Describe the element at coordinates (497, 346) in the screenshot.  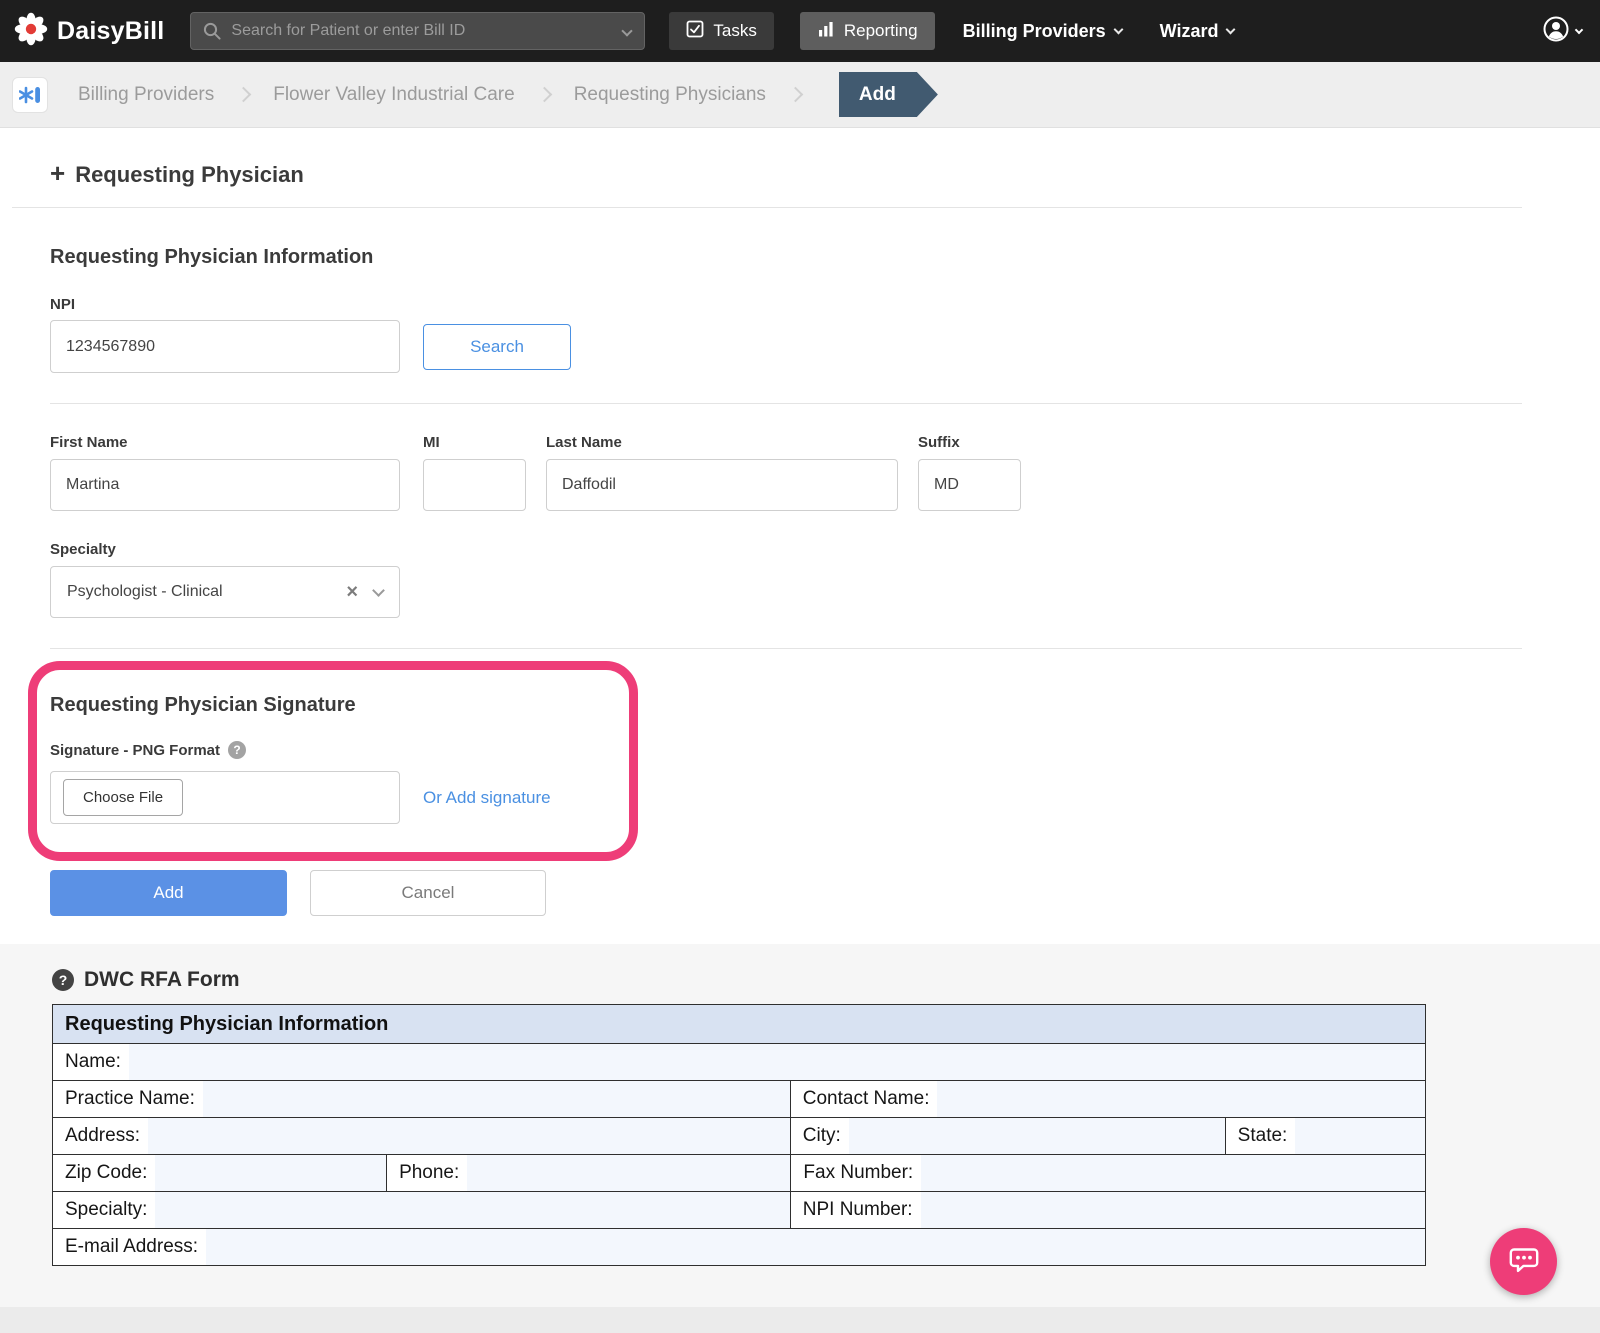
I see `npi-search-button: Search` at that location.